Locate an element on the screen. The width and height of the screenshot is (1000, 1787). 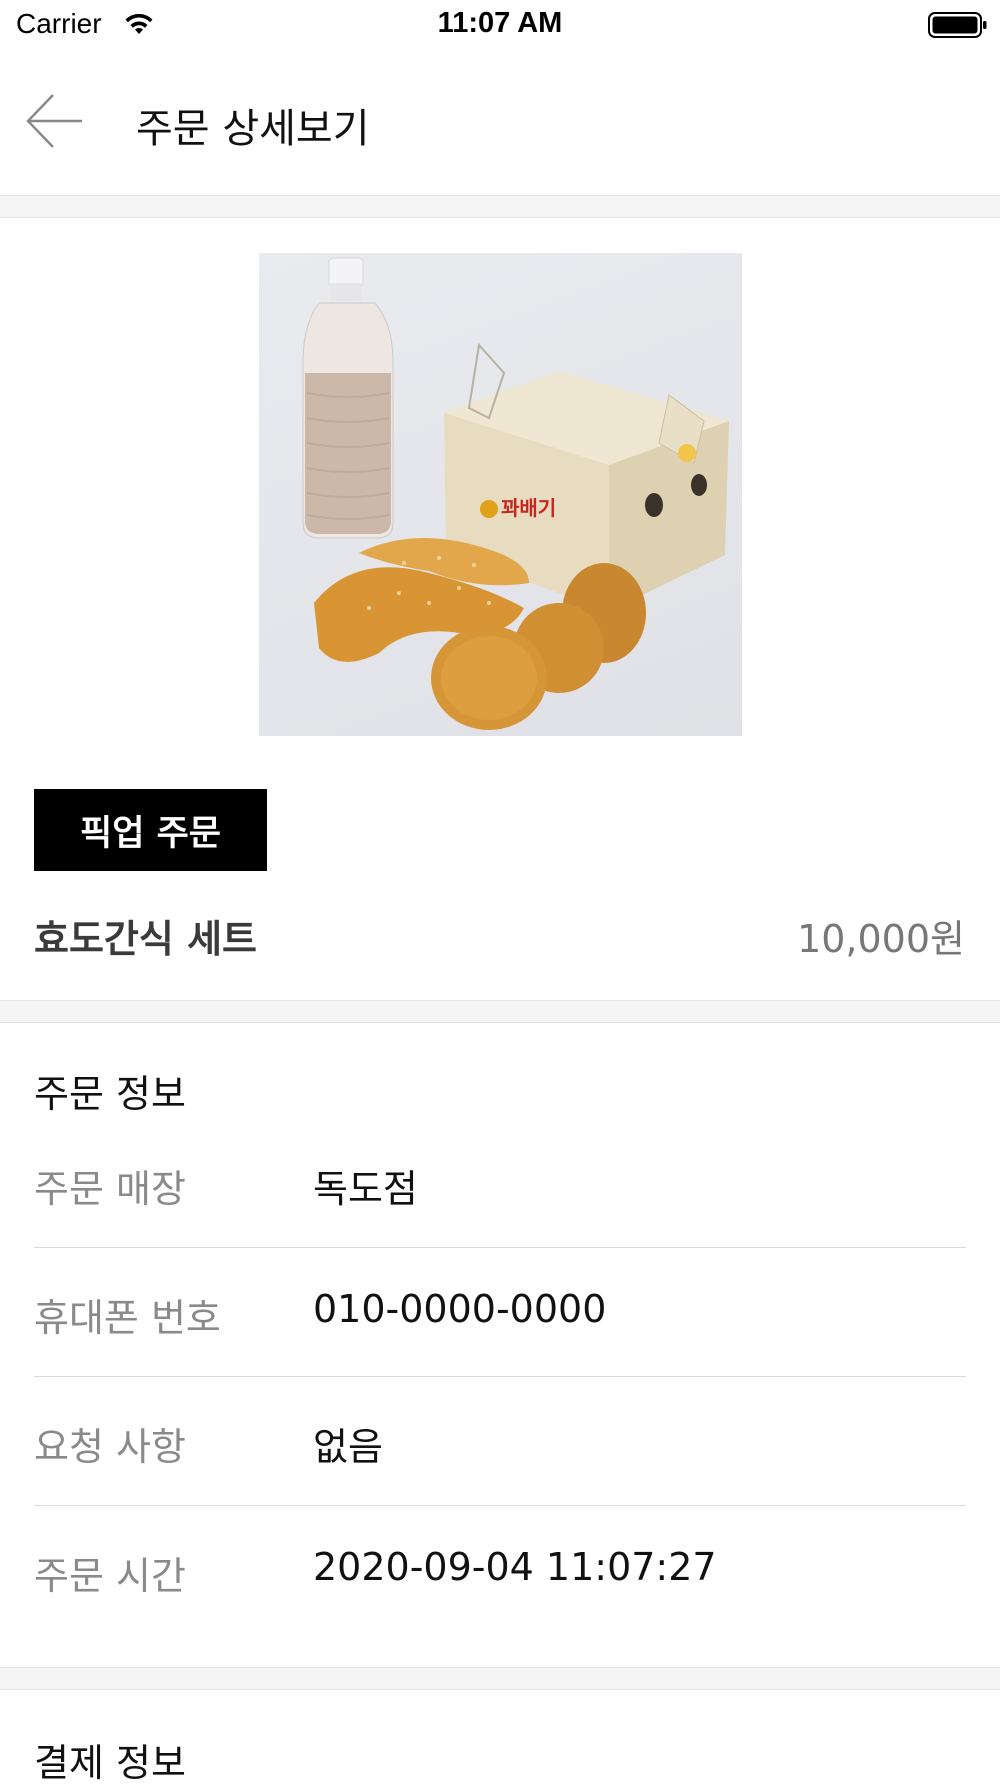
info-row-store: 주문 매장 독도점 is located at coordinates (500, 1222).